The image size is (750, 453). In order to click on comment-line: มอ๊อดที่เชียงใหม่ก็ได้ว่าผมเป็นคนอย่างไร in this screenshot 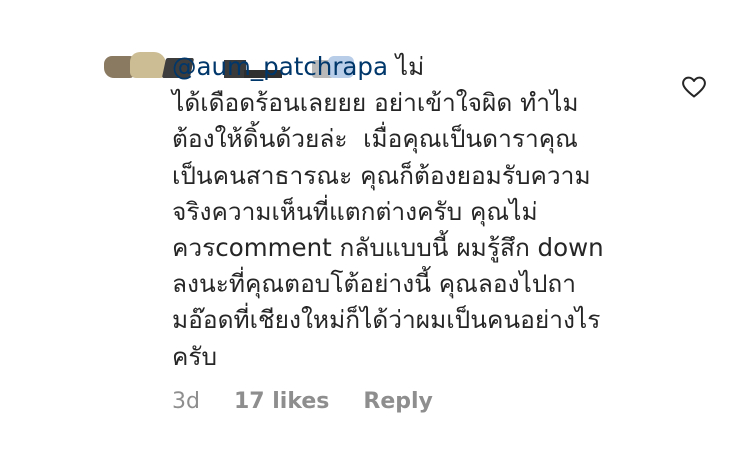, I will do `click(386, 320)`.